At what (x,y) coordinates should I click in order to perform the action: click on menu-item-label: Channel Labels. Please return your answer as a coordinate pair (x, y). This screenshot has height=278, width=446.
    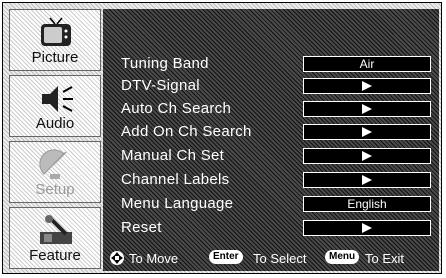
    Looking at the image, I should click on (175, 179).